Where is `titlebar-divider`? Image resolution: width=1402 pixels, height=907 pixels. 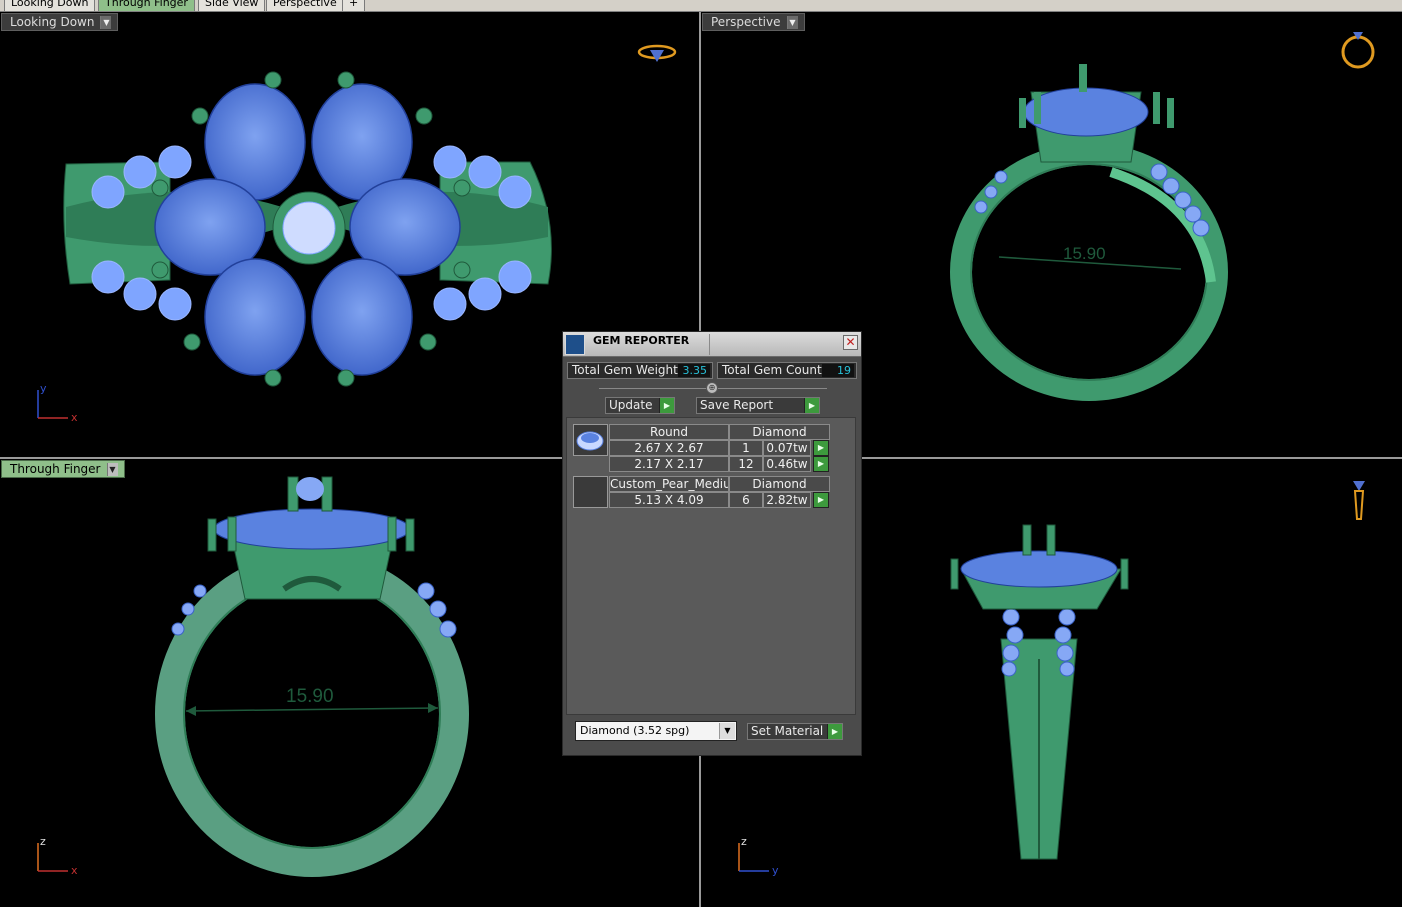
titlebar-divider is located at coordinates (709, 344).